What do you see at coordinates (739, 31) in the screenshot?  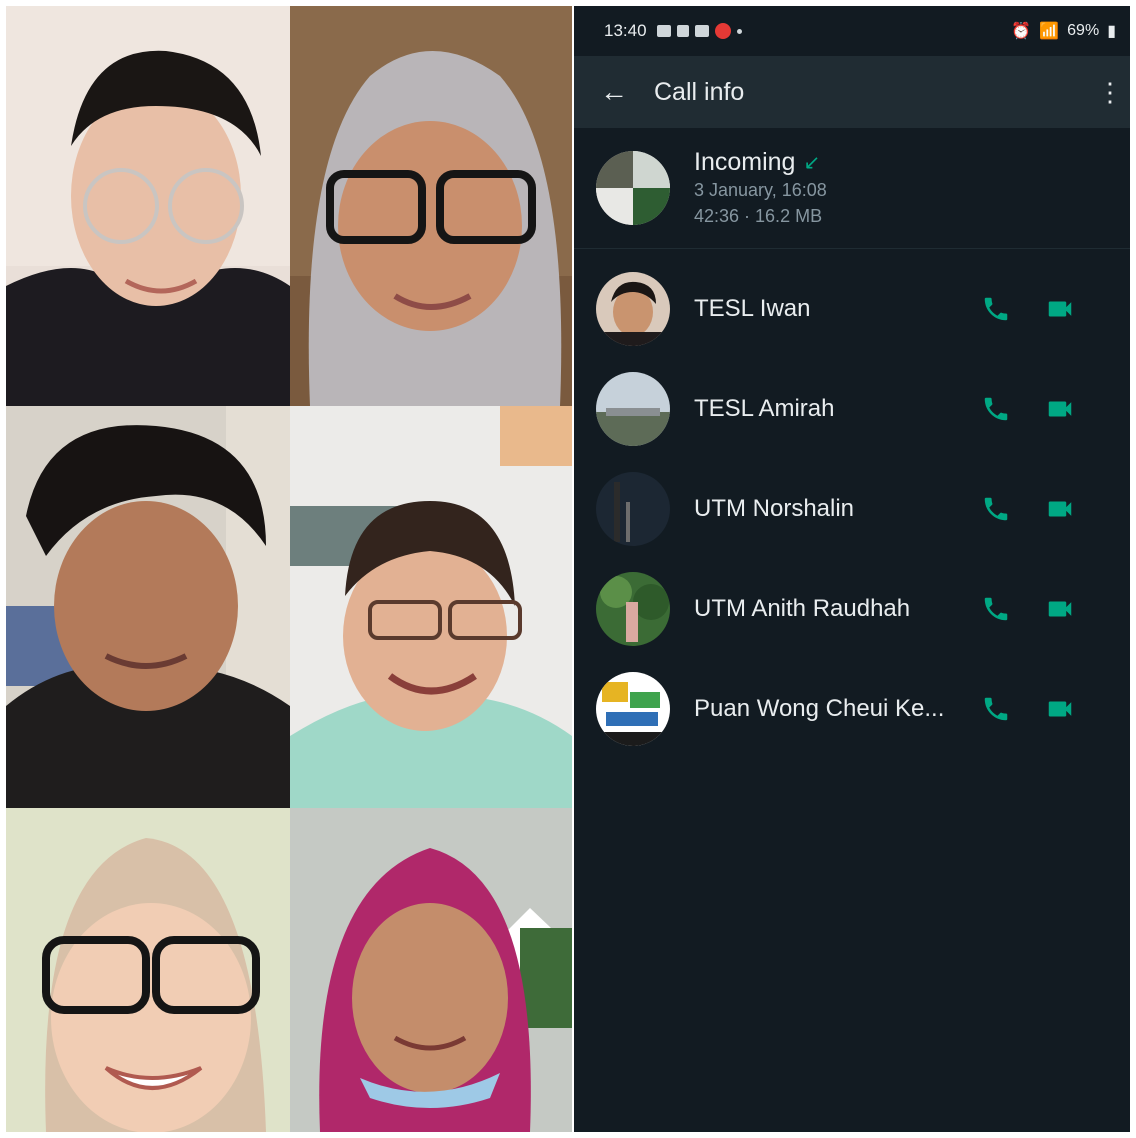 I see `more-notifications-icon` at bounding box center [739, 31].